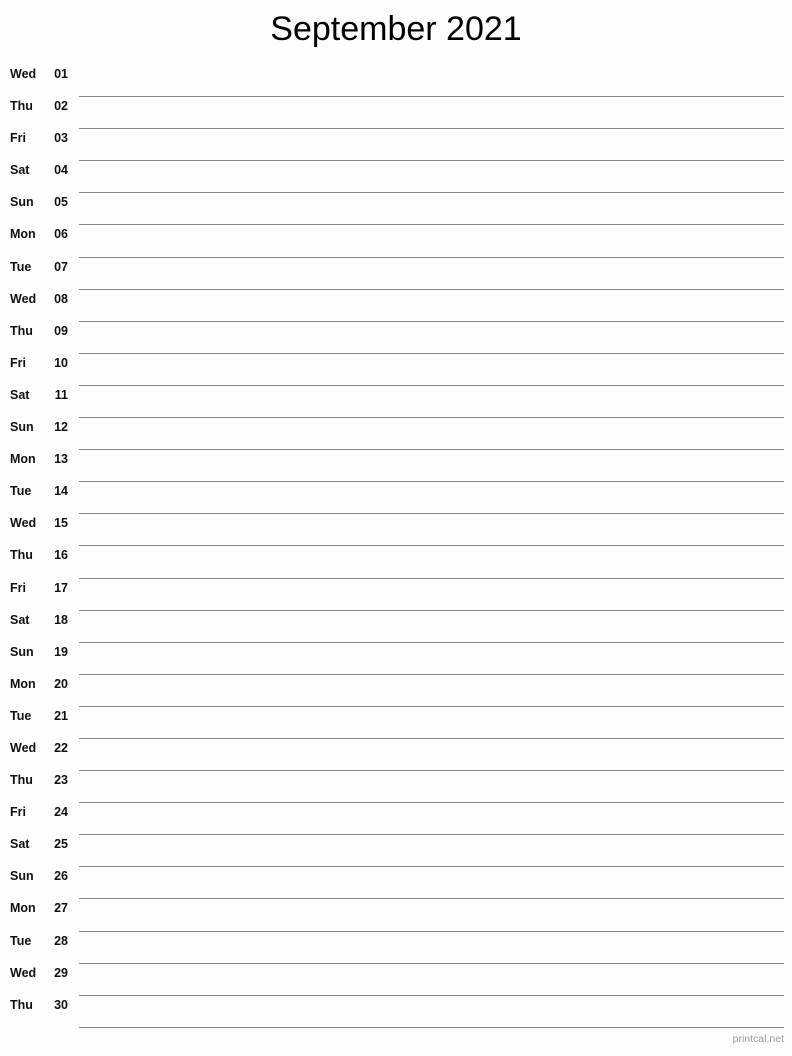 The image size is (792, 1056). I want to click on day-row: Thu 23, so click(396, 787).